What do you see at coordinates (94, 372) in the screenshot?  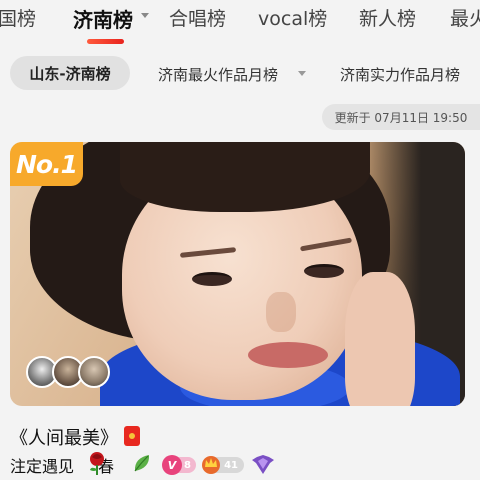 I see `avatar` at bounding box center [94, 372].